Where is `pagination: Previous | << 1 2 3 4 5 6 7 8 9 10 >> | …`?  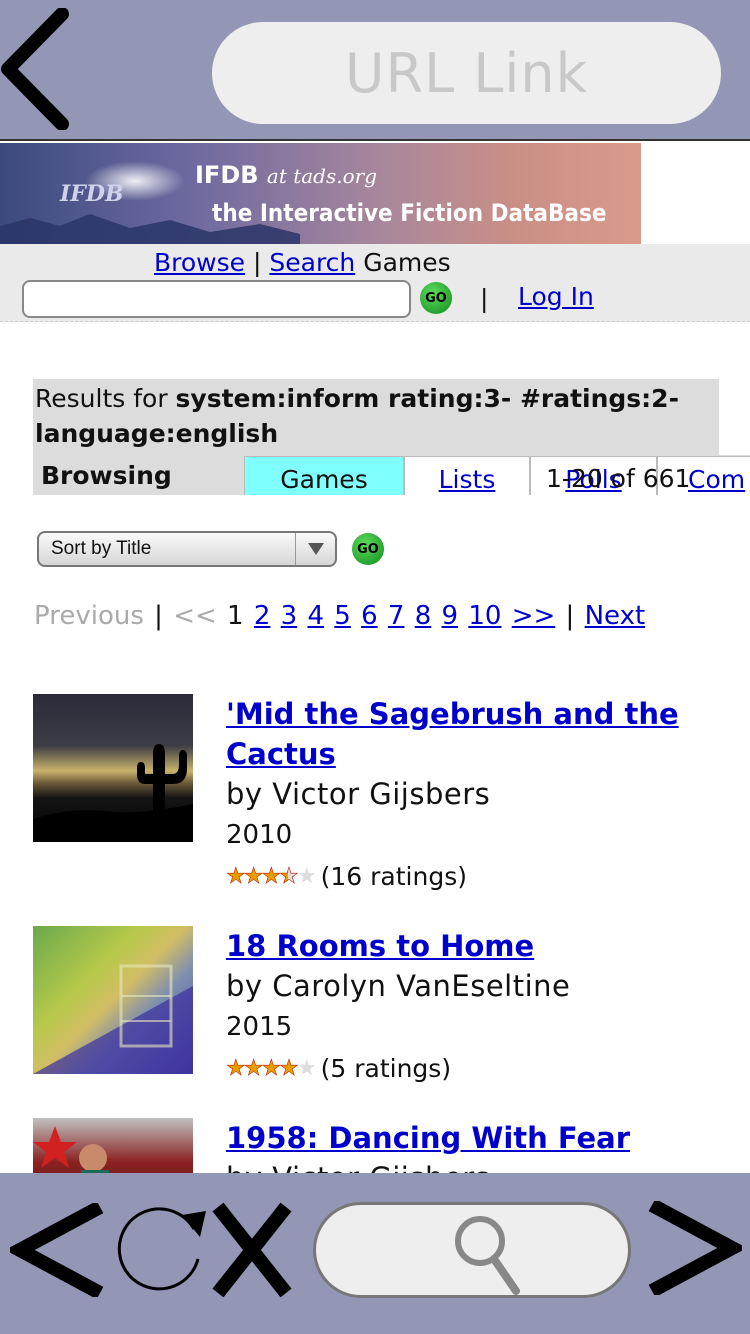
pagination: Previous | << 1 2 3 4 5 6 7 8 9 10 >> | … is located at coordinates (339, 616).